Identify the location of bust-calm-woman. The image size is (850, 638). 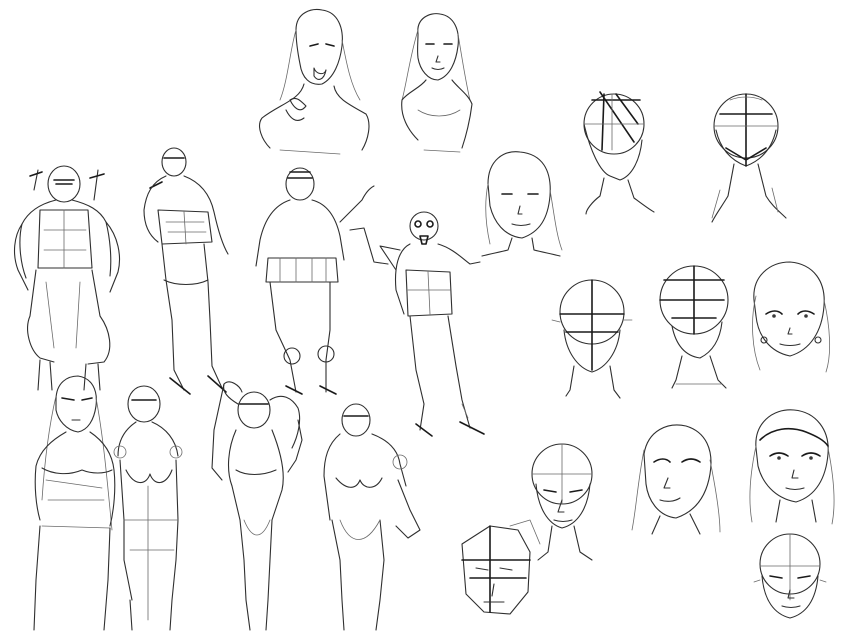
(437, 83).